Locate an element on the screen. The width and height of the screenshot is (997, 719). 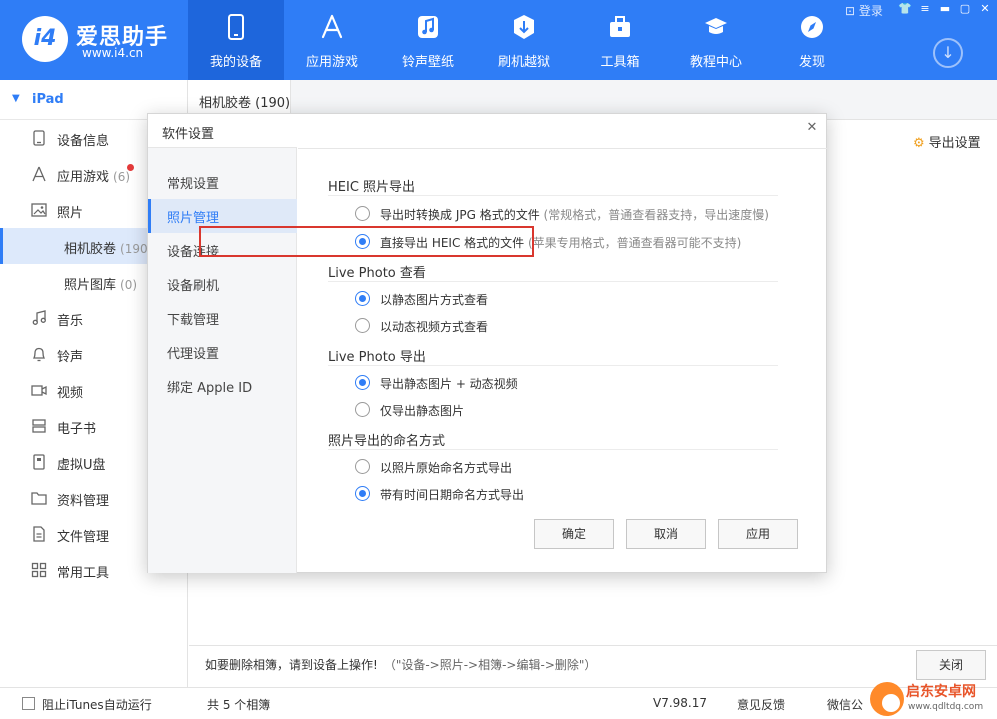
nav-label: 应用游戏 is located at coordinates (331, 62).